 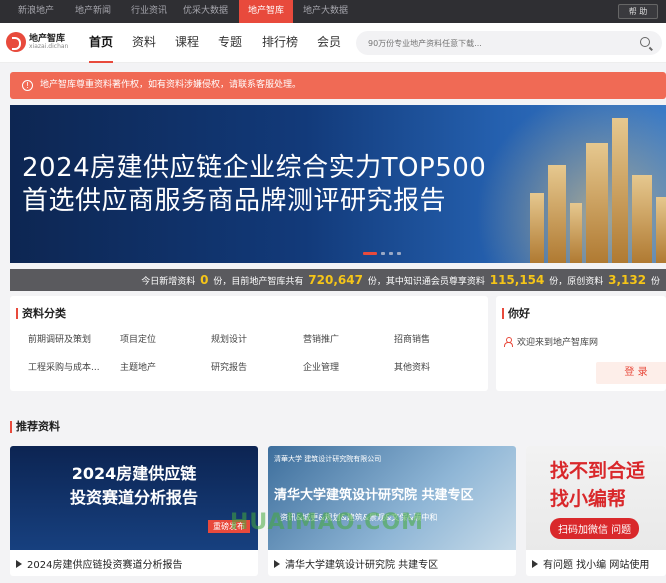 What do you see at coordinates (205, 11) in the screenshot?
I see `topbar-tab-bigdata-youcai: 优采大数据` at bounding box center [205, 11].